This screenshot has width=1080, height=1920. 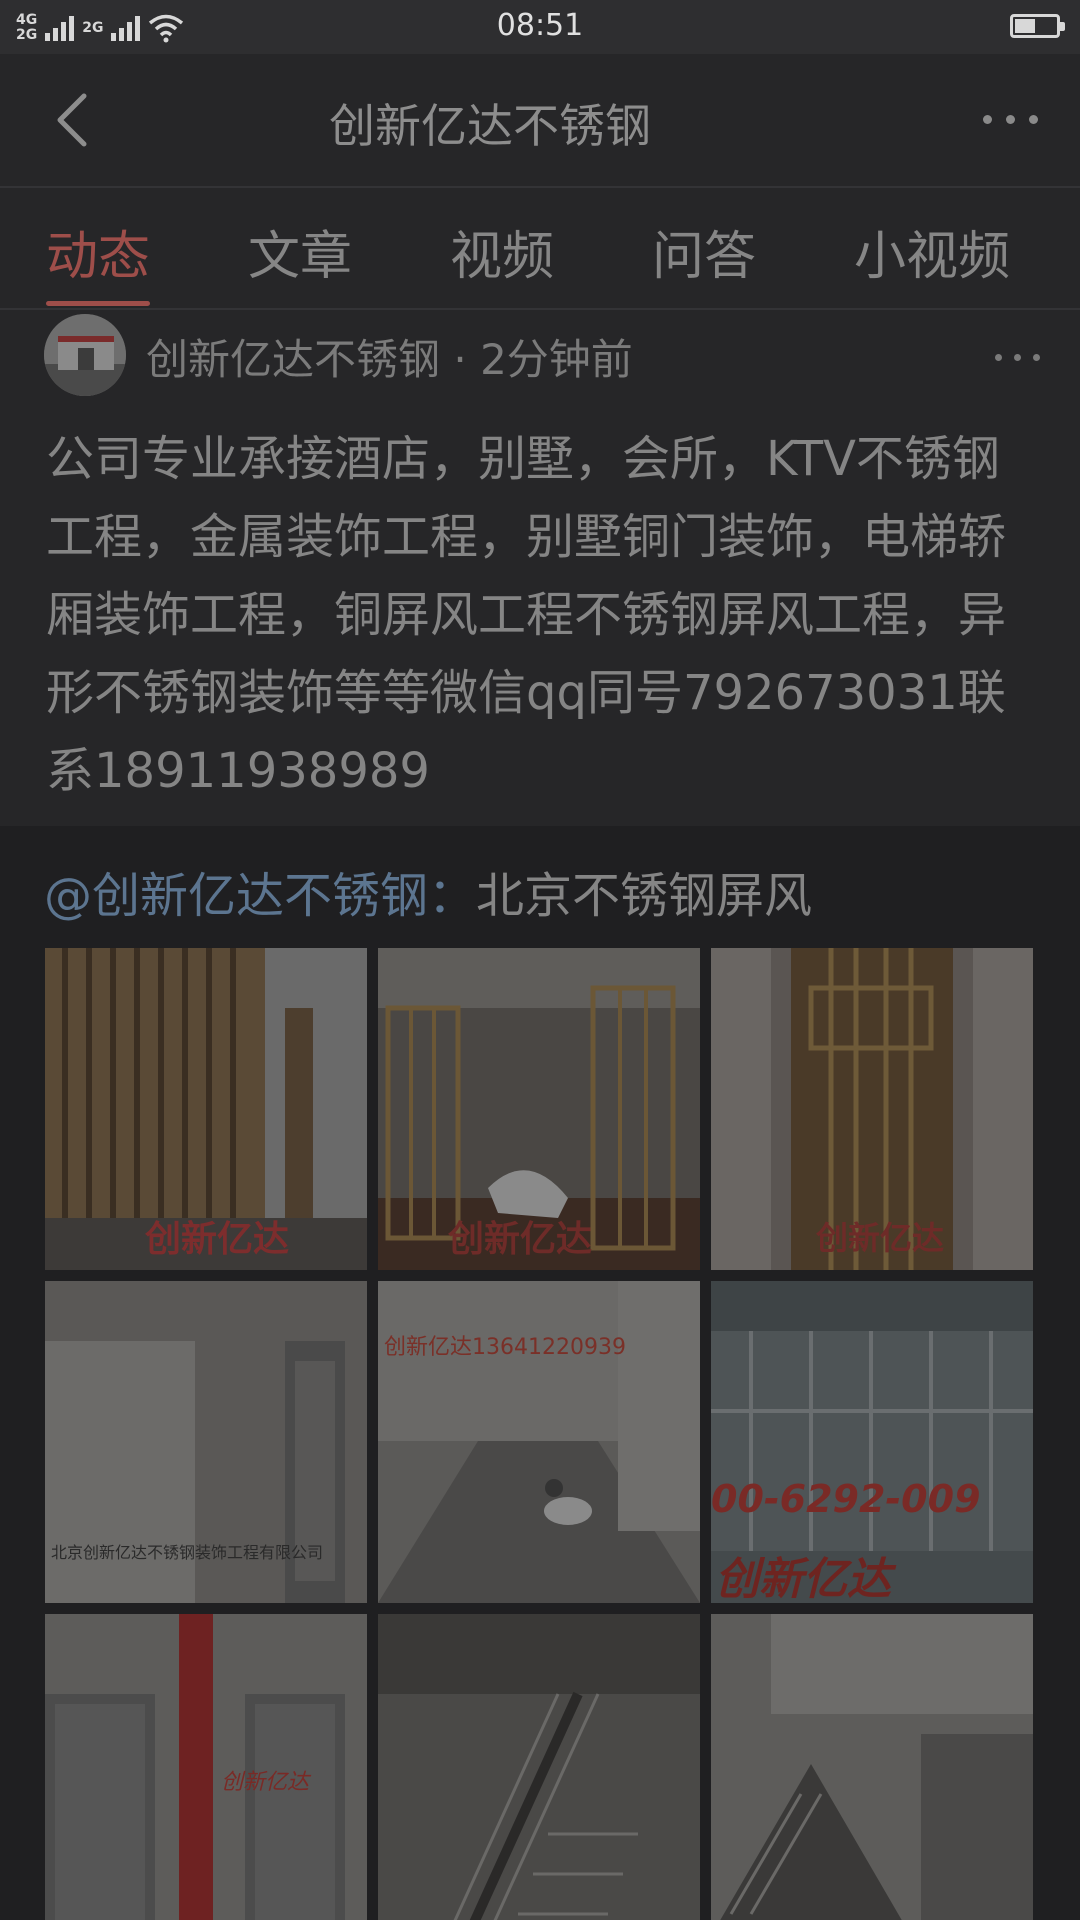 What do you see at coordinates (644, 896) in the screenshot?
I see `repost-text: 北京不锈钢屏风` at bounding box center [644, 896].